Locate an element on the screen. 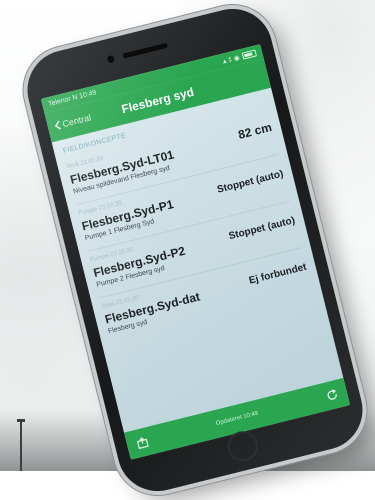 The width and height of the screenshot is (375, 500). back-button: Central is located at coordinates (72, 121).